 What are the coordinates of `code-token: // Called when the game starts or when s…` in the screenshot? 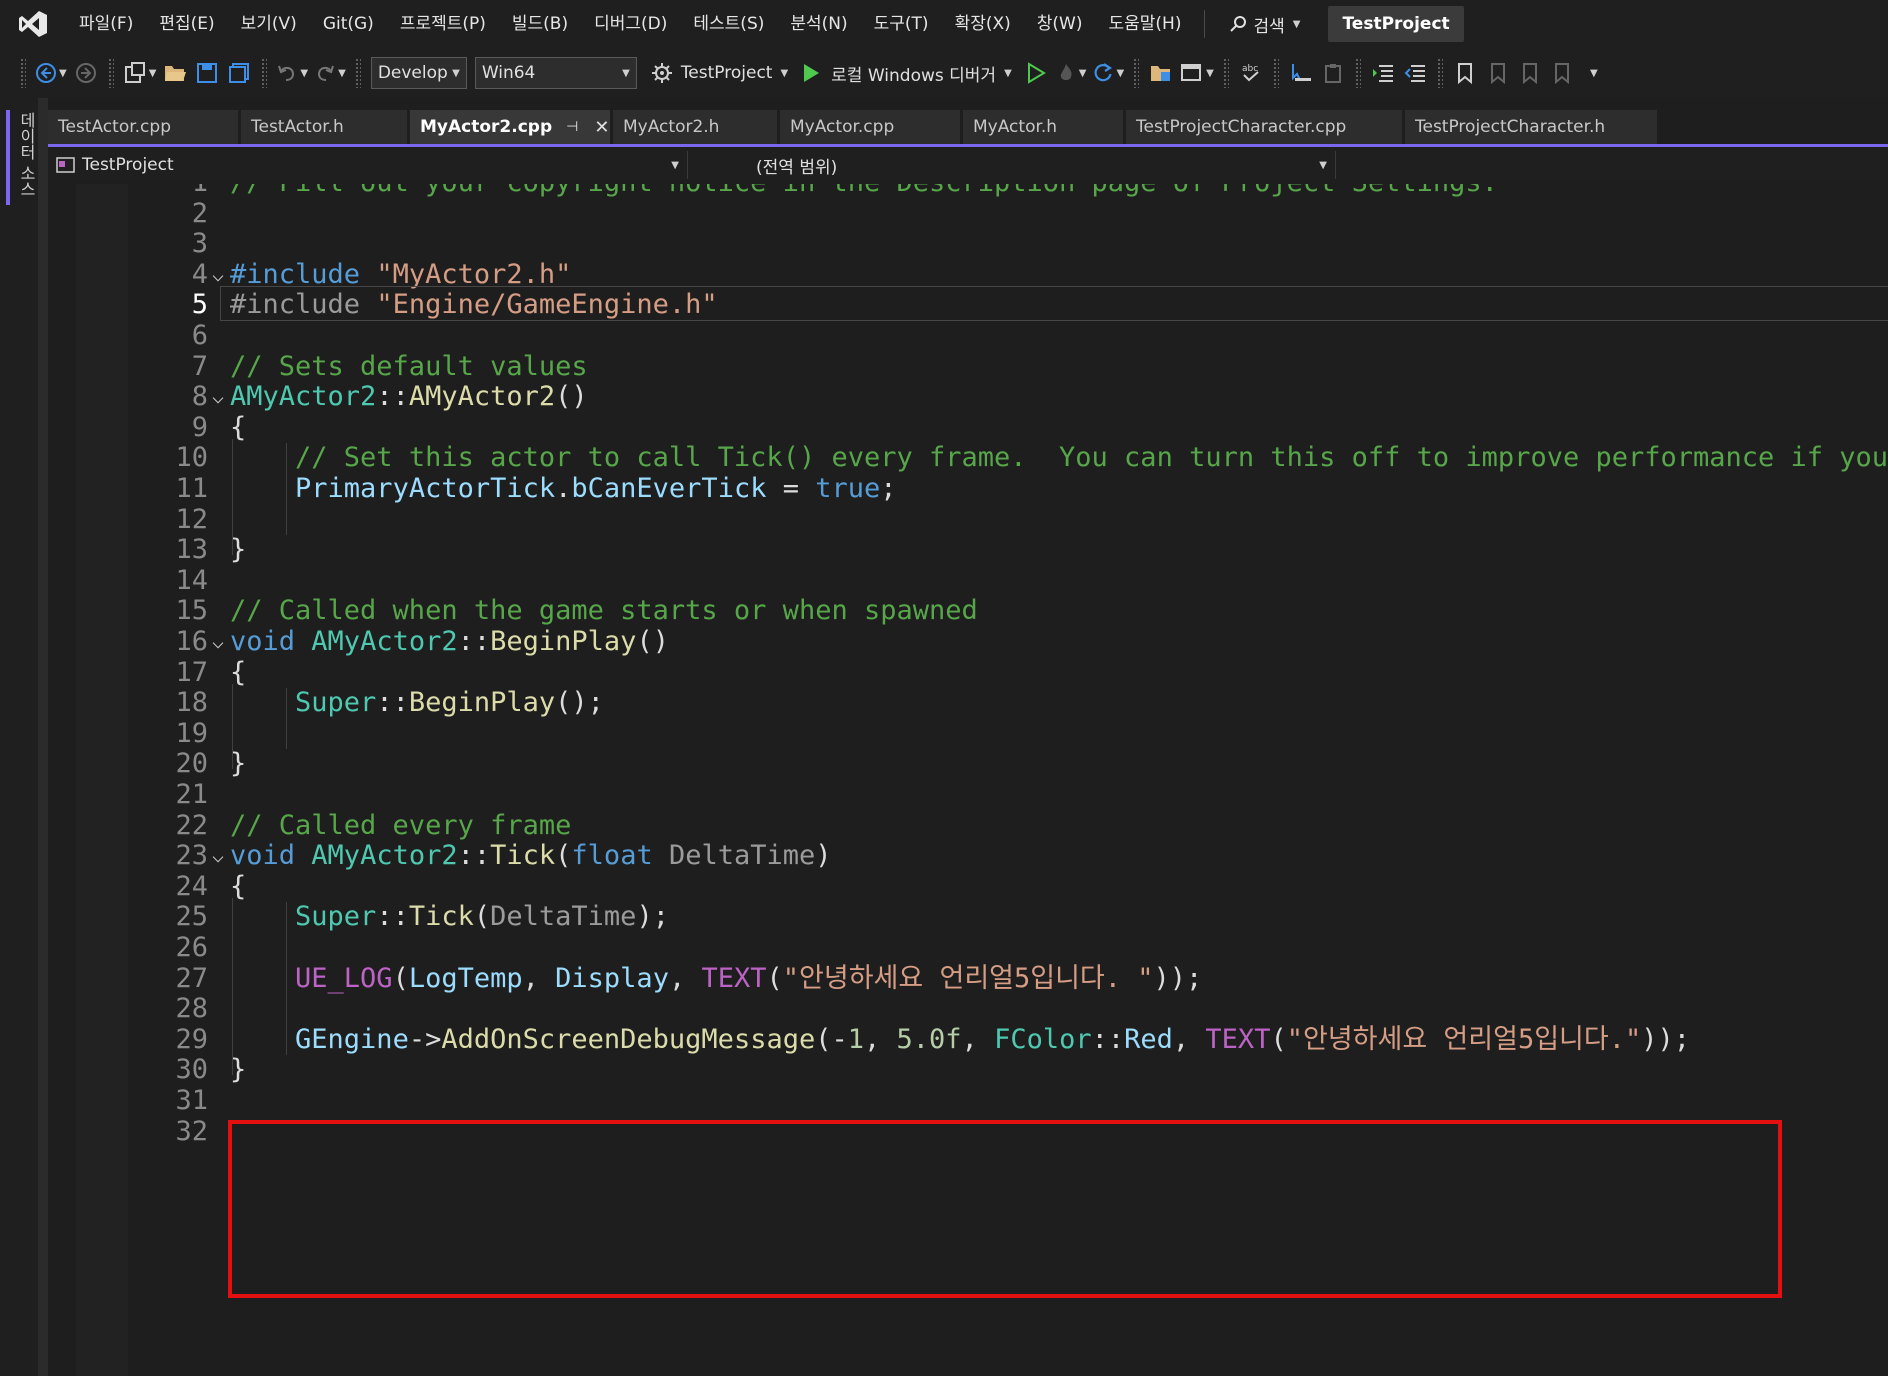 It's located at (604, 611).